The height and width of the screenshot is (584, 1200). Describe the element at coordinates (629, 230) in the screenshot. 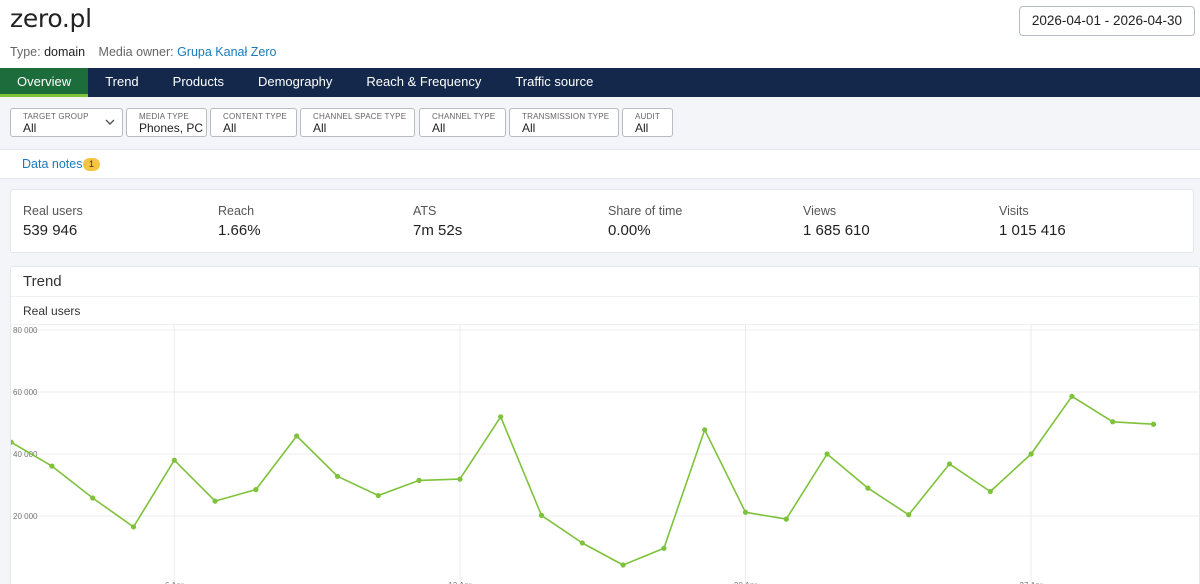

I see `kpi-value: 0.00%` at that location.